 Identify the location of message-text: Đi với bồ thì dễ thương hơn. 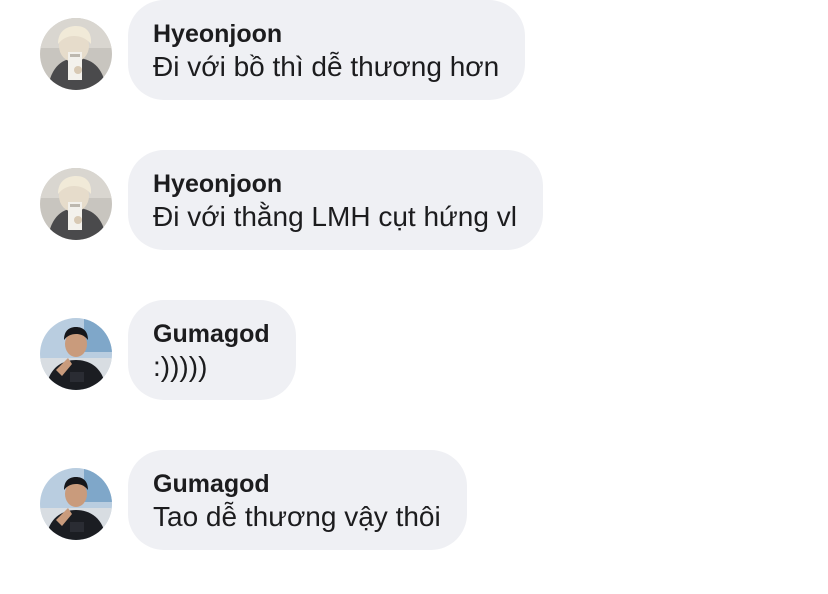
(326, 66).